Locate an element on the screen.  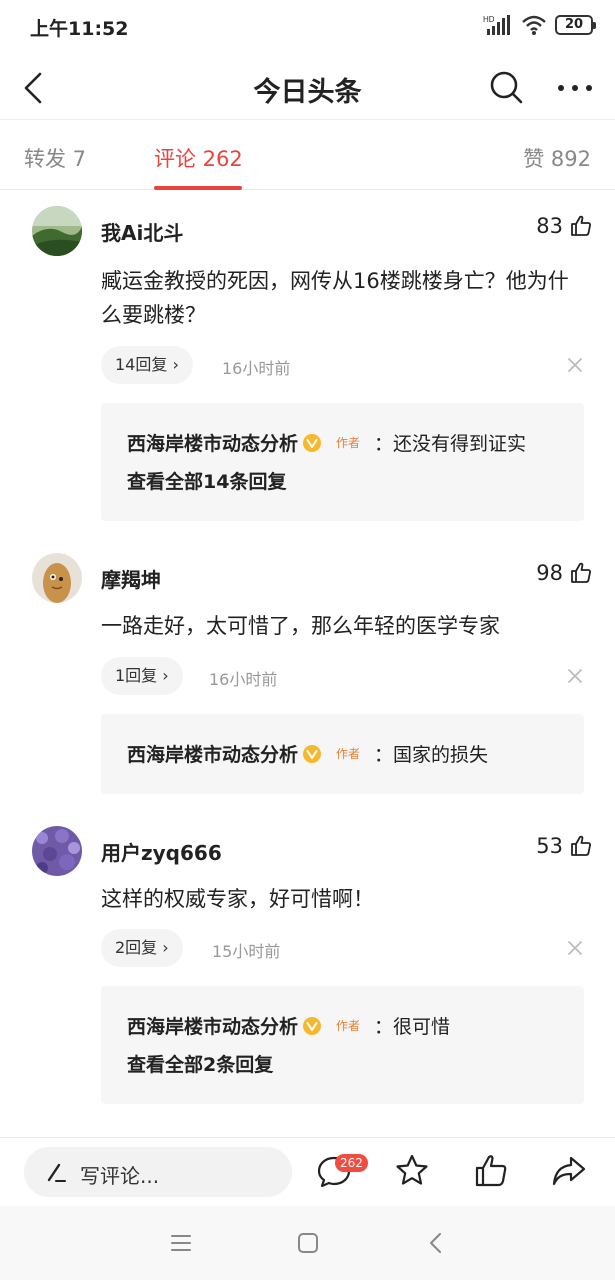
home-icon is located at coordinates (308, 1243).